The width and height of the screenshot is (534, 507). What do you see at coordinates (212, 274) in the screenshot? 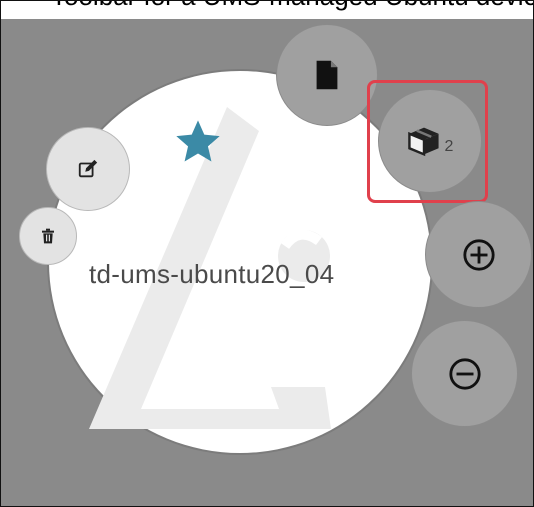
I see `device-name: td-ums-ubuntu20_04` at bounding box center [212, 274].